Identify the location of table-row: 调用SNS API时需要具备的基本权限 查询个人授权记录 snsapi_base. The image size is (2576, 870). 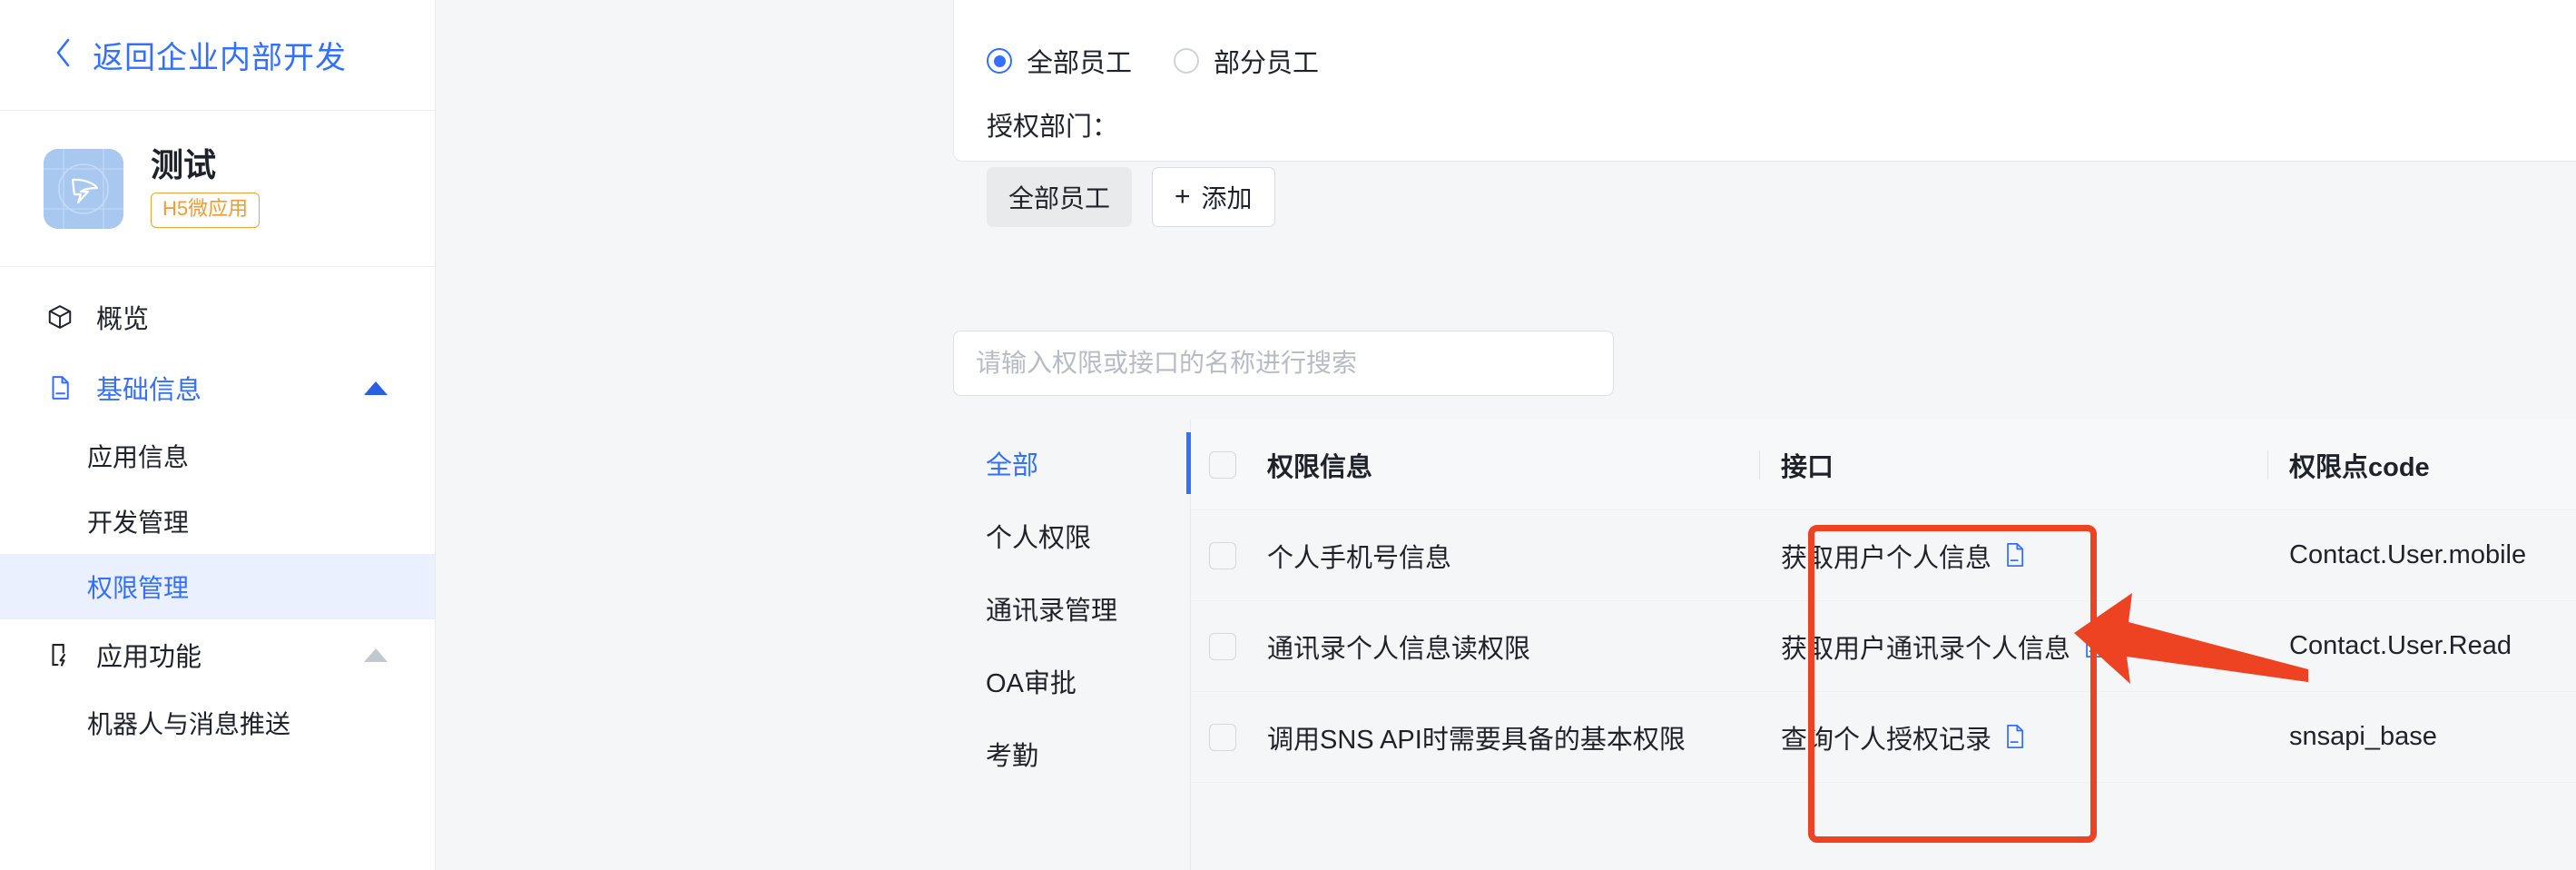
(1883, 737).